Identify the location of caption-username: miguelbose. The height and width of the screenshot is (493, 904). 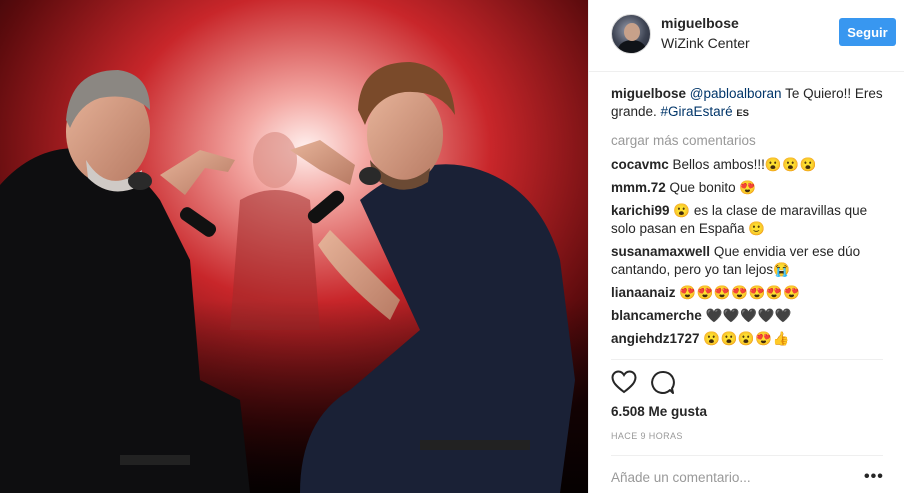
(648, 93).